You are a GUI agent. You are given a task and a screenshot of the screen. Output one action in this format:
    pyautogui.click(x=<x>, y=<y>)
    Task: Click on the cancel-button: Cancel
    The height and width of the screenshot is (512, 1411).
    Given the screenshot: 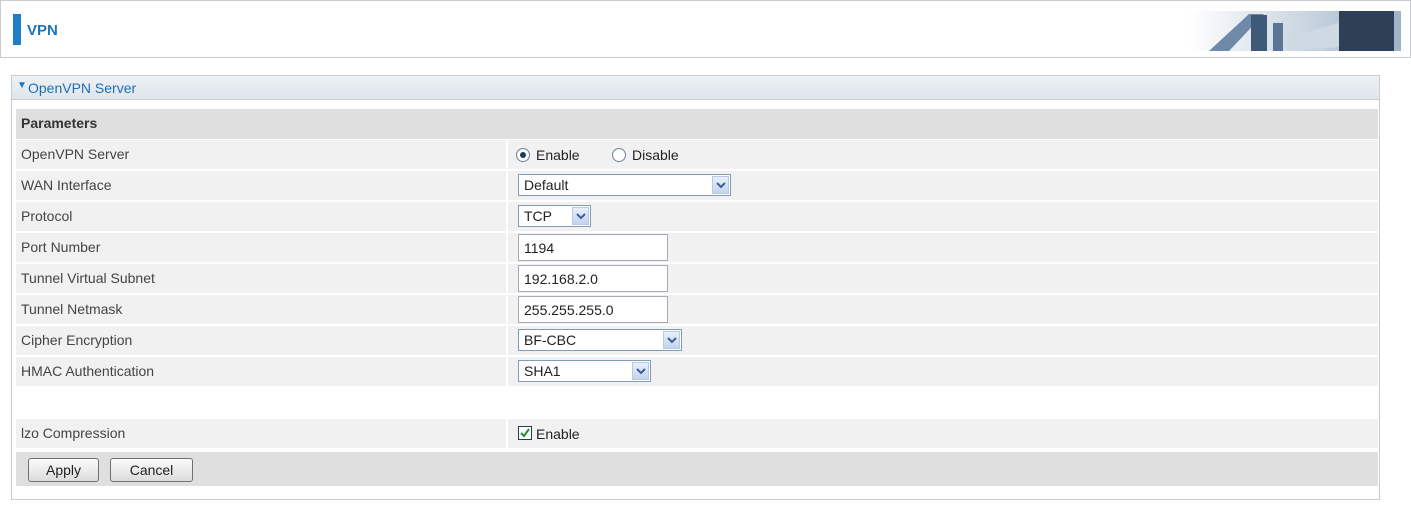 What is the action you would take?
    pyautogui.click(x=151, y=470)
    